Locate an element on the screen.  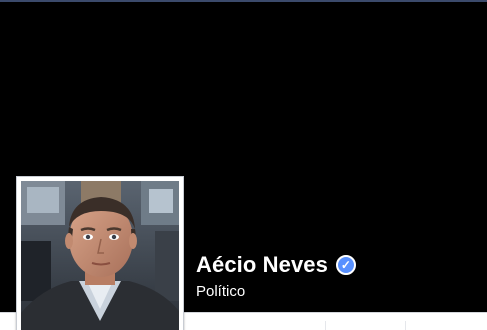
profile-photo-image is located at coordinates (100, 255).